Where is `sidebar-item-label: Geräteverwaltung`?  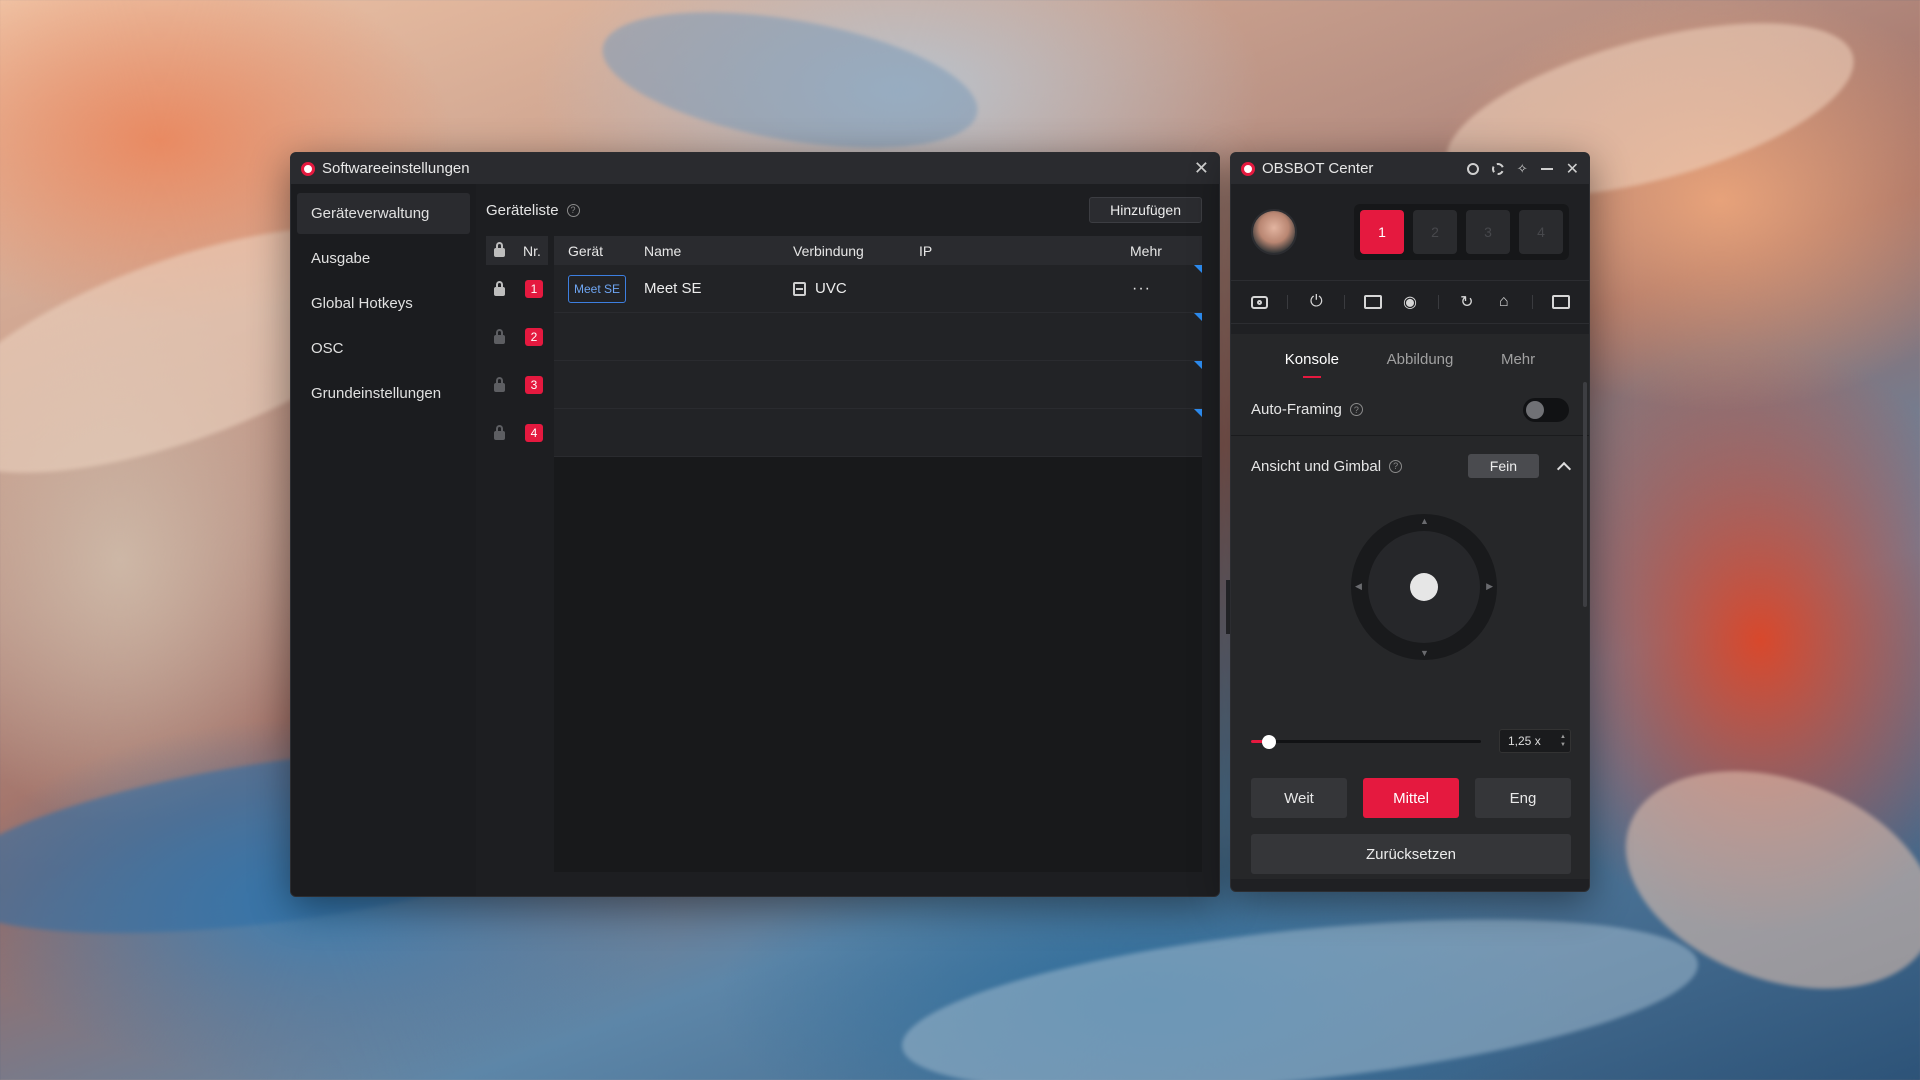
sidebar-item-label: Geräteverwaltung is located at coordinates (370, 213).